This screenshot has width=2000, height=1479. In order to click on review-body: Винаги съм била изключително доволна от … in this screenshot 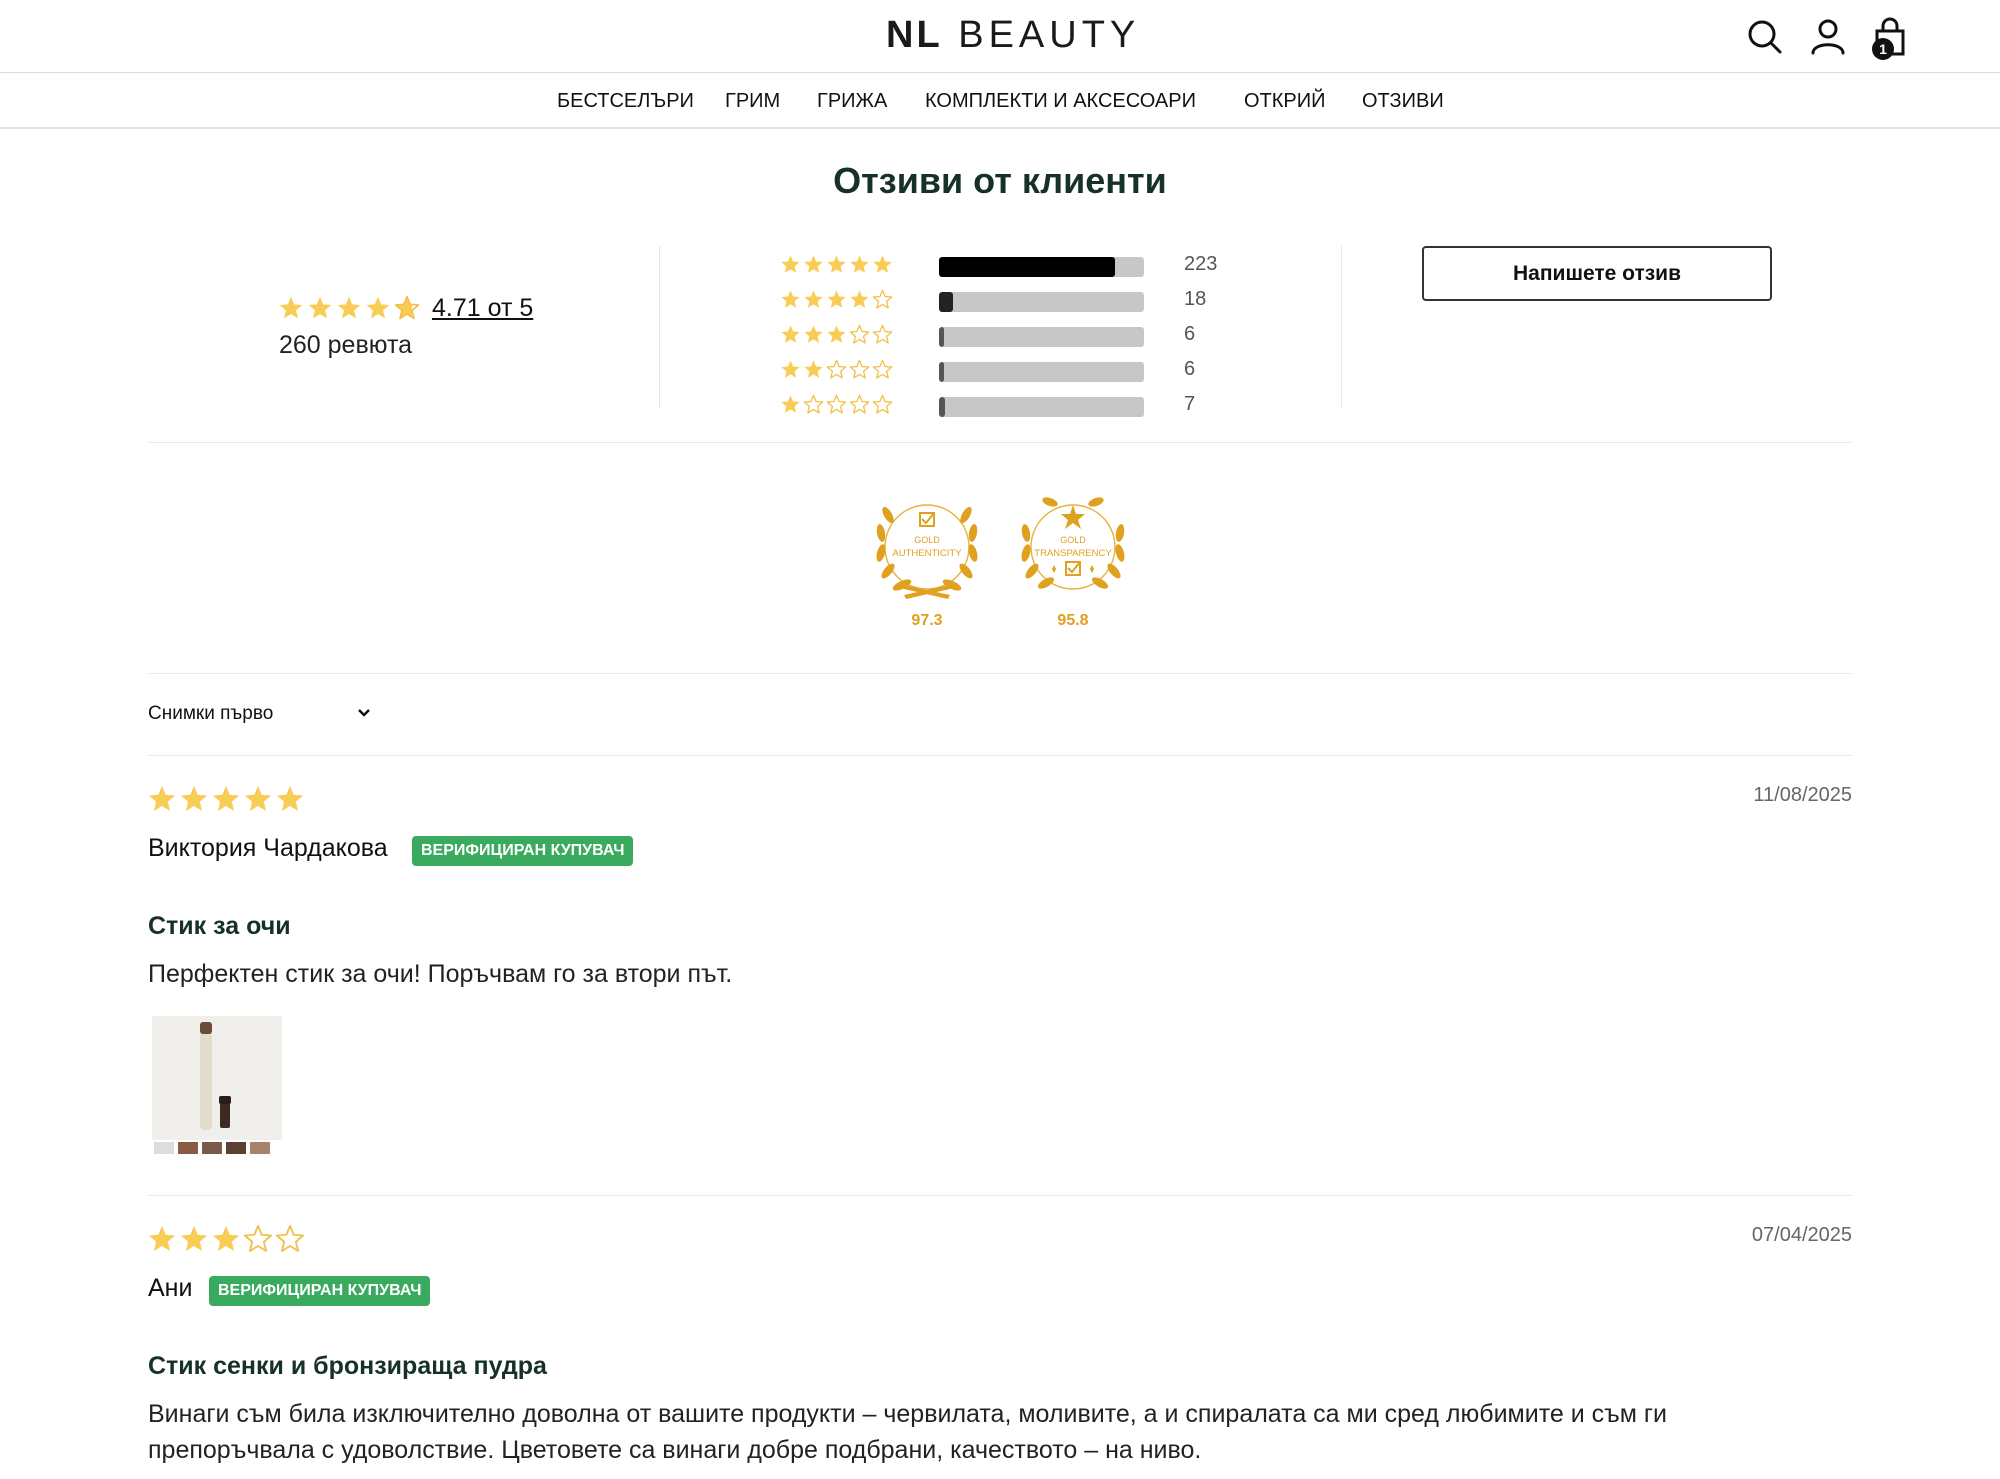, I will do `click(907, 1432)`.